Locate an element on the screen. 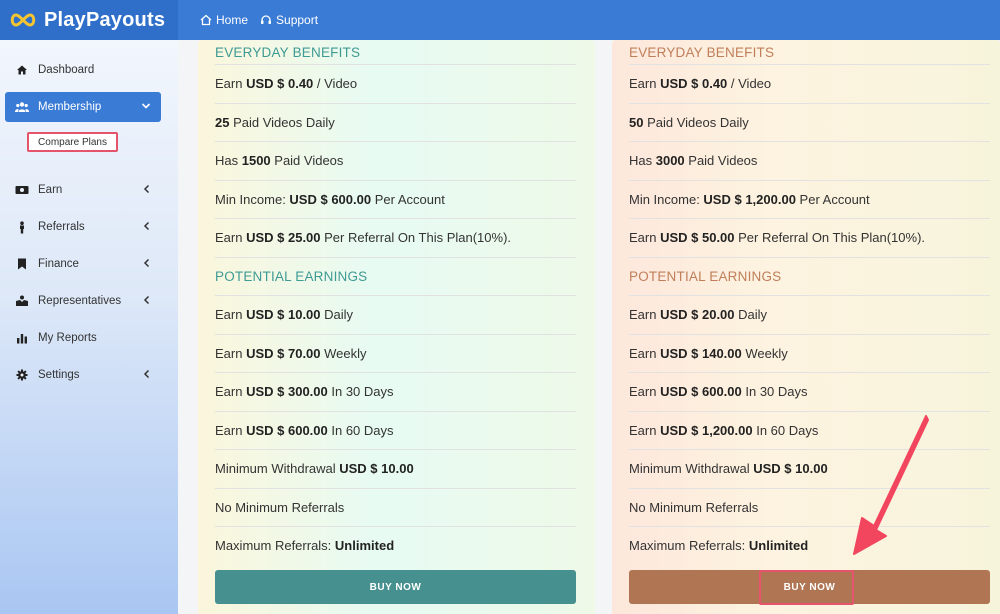 This screenshot has height=614, width=1000. earning-row: Earn USD $ 600.00 In 30 Days is located at coordinates (809, 391).